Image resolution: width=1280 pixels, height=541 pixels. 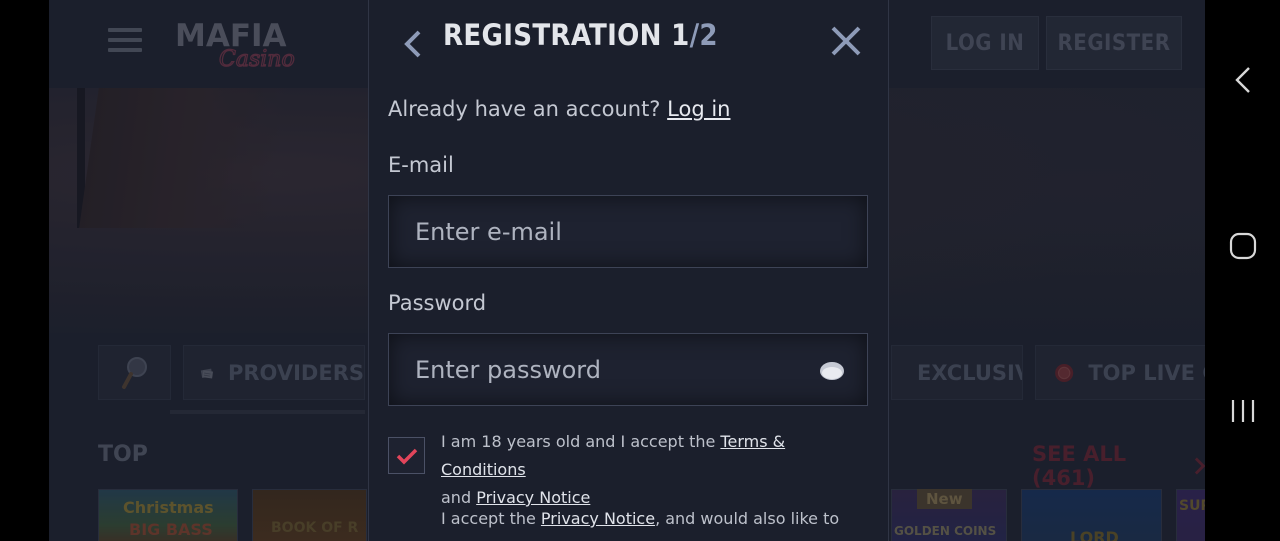 I want to click on modal-title: REGISTRATION 1/2, so click(x=580, y=35).